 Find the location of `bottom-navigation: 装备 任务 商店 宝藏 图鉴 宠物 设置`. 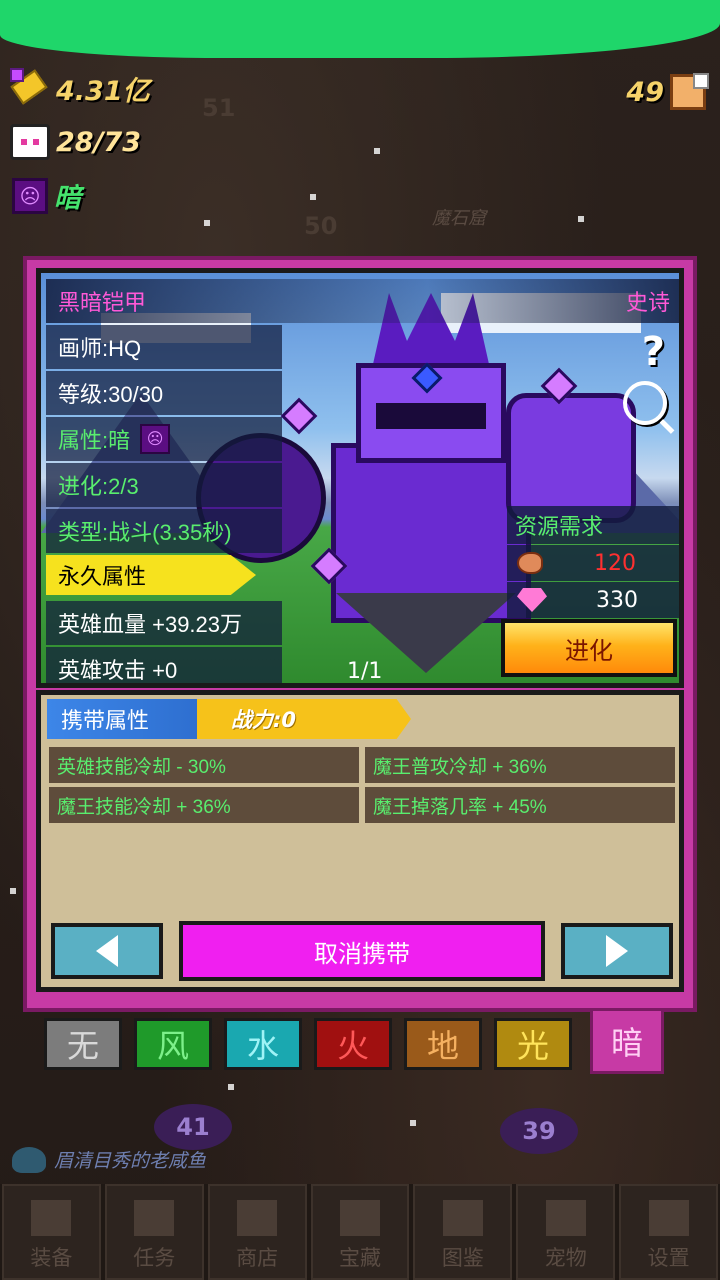

bottom-navigation: 装备 任务 商店 宝藏 图鉴 宠物 设置 is located at coordinates (360, 1232).